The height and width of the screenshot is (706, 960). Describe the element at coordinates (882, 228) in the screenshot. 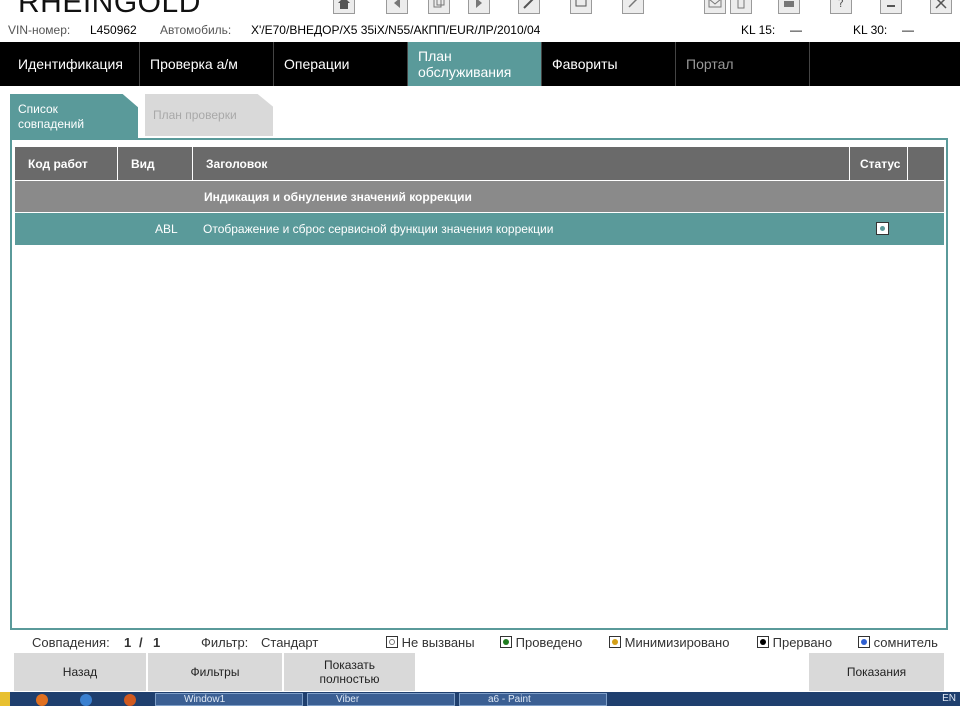

I see `row-status-checkbox` at that location.